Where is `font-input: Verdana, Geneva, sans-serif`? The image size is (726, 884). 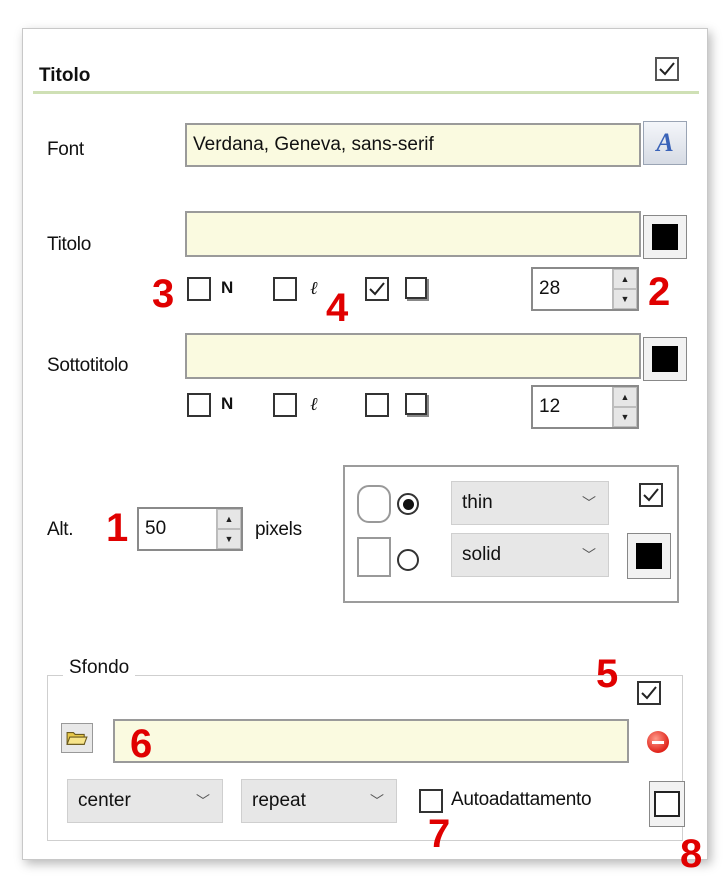
font-input: Verdana, Geneva, sans-serif is located at coordinates (413, 145).